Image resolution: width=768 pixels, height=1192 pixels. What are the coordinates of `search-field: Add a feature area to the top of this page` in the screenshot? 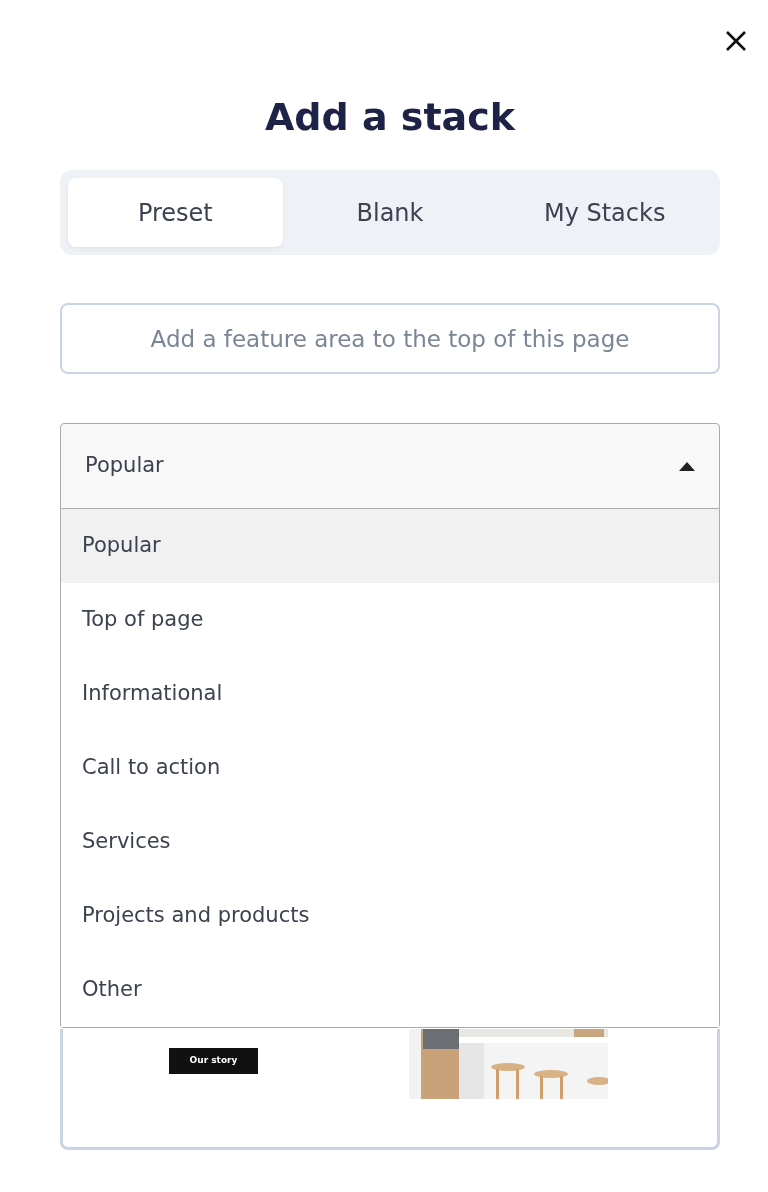 It's located at (390, 338).